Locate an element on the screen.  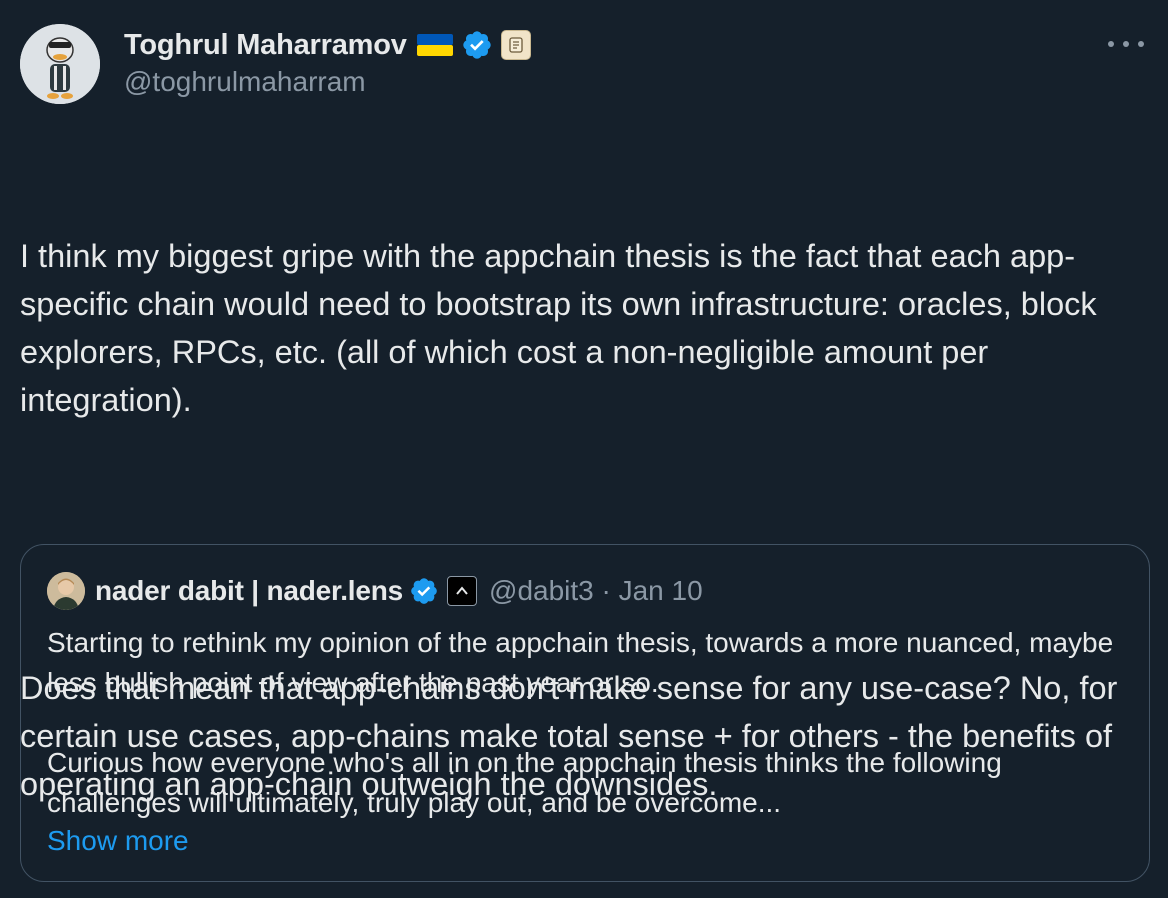
ukraine-flag-icon is located at coordinates (434, 45).